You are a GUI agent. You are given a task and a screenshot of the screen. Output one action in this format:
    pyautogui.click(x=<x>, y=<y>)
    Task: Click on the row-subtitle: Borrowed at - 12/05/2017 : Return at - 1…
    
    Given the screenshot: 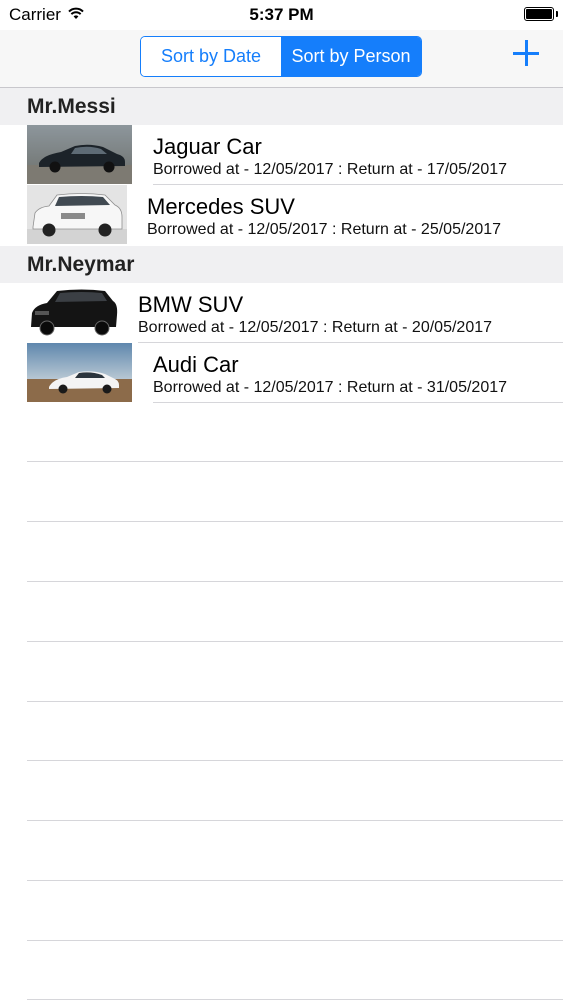 What is the action you would take?
    pyautogui.click(x=330, y=169)
    